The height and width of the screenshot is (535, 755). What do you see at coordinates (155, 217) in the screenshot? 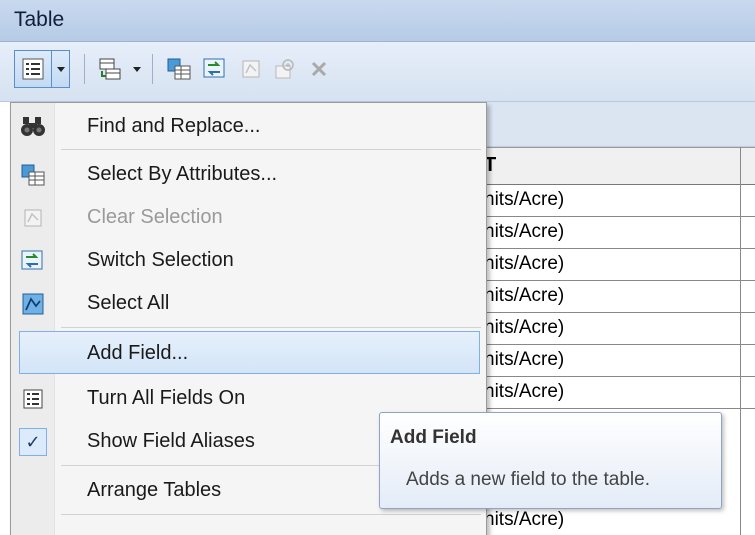
I see `menu-item-label: Clear Selection` at bounding box center [155, 217].